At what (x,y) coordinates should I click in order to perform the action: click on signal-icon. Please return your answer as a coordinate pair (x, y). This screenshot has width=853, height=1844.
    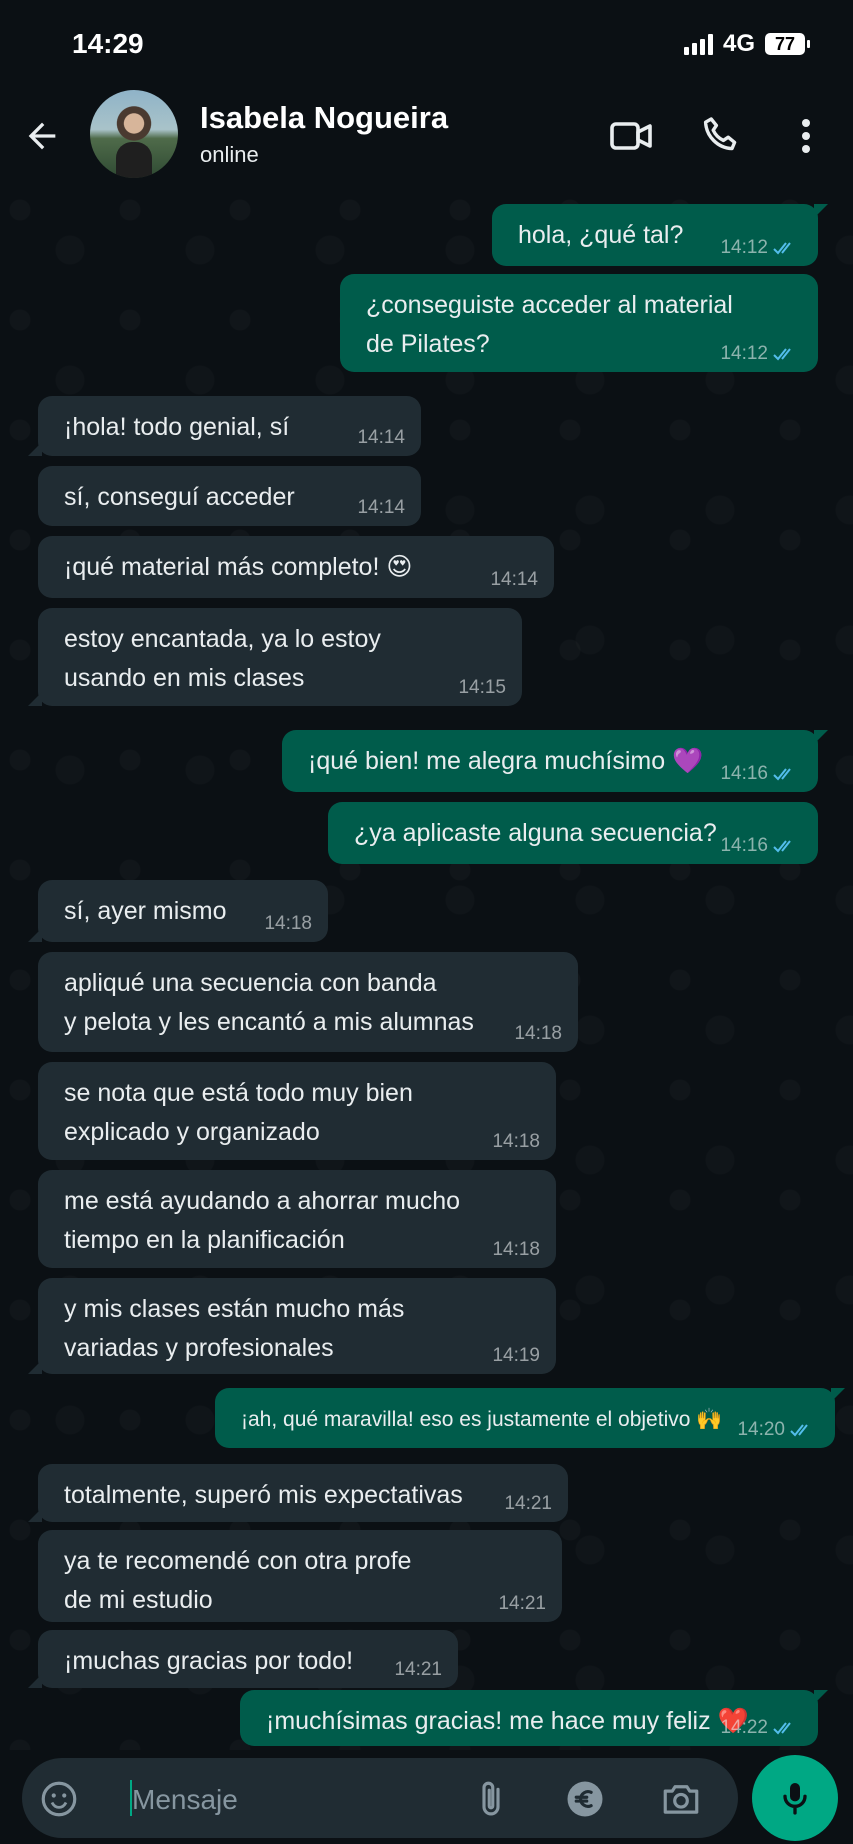
    Looking at the image, I should click on (698, 44).